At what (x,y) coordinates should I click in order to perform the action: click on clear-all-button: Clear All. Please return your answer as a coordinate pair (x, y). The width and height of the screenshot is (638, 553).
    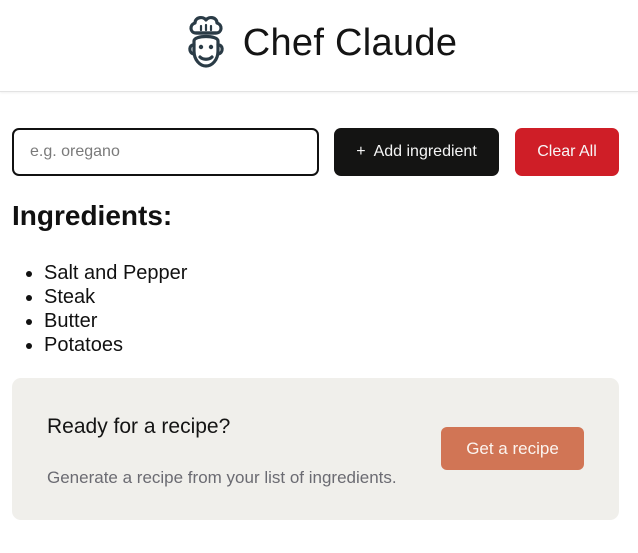
    Looking at the image, I should click on (567, 152).